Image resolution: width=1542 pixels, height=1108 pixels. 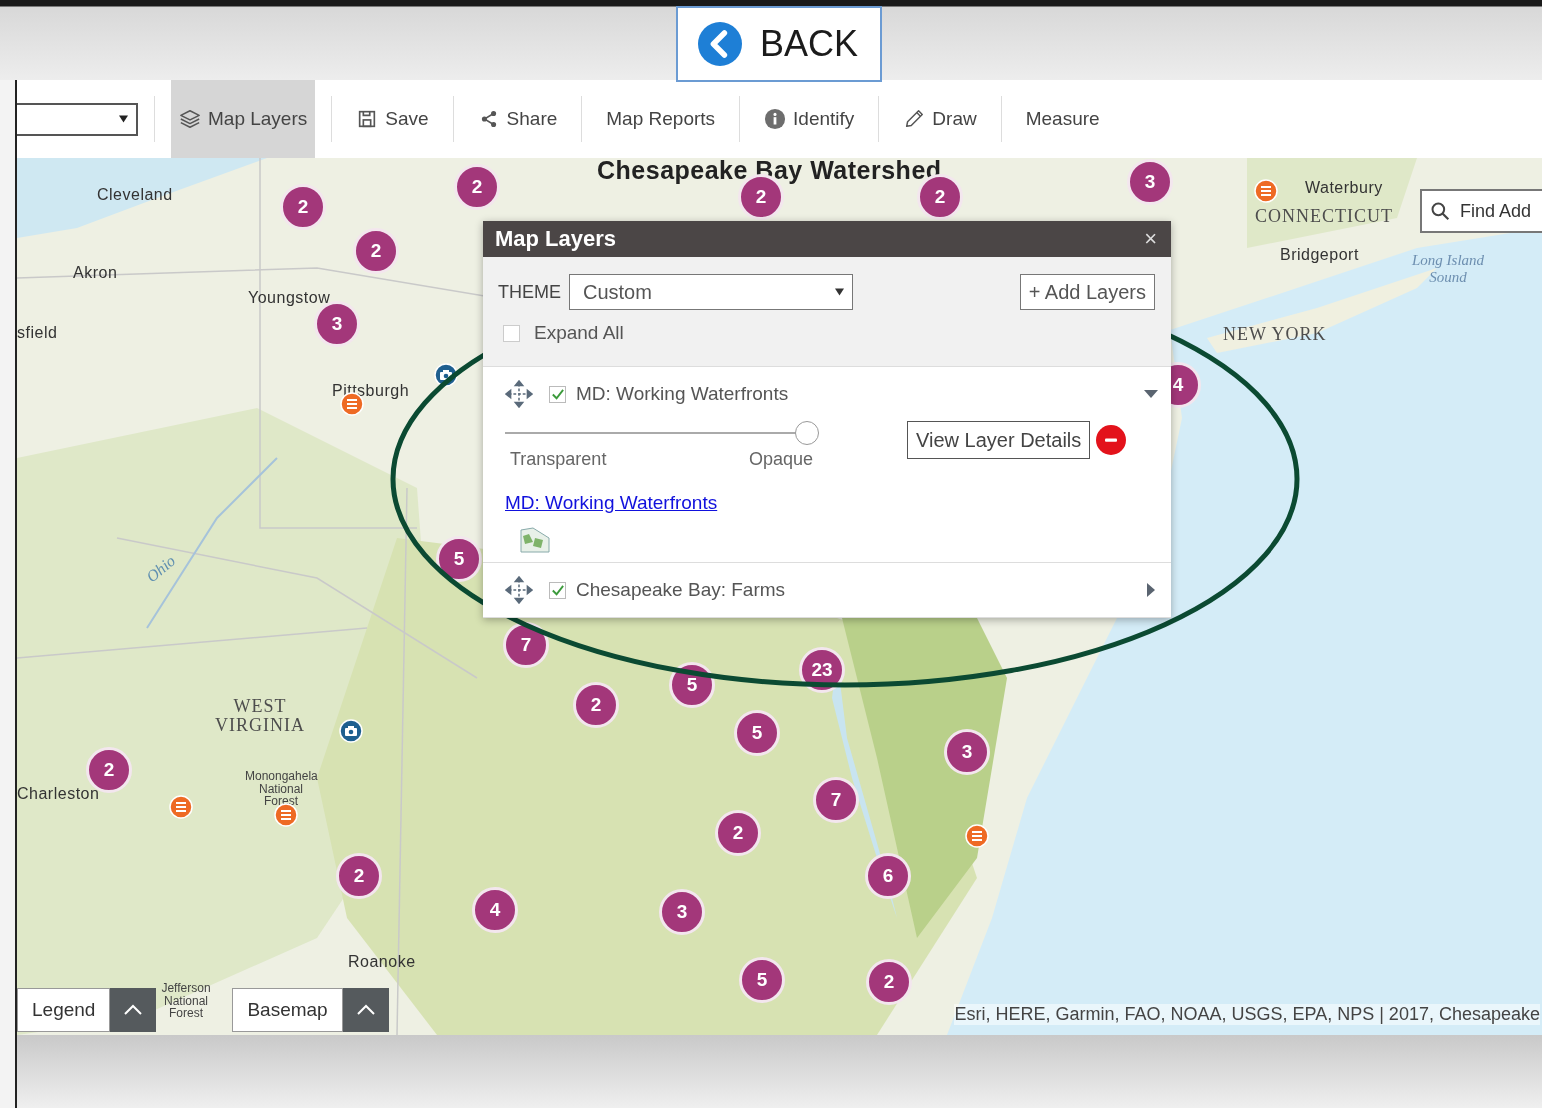 I want to click on back-button: BACK, so click(x=779, y=44).